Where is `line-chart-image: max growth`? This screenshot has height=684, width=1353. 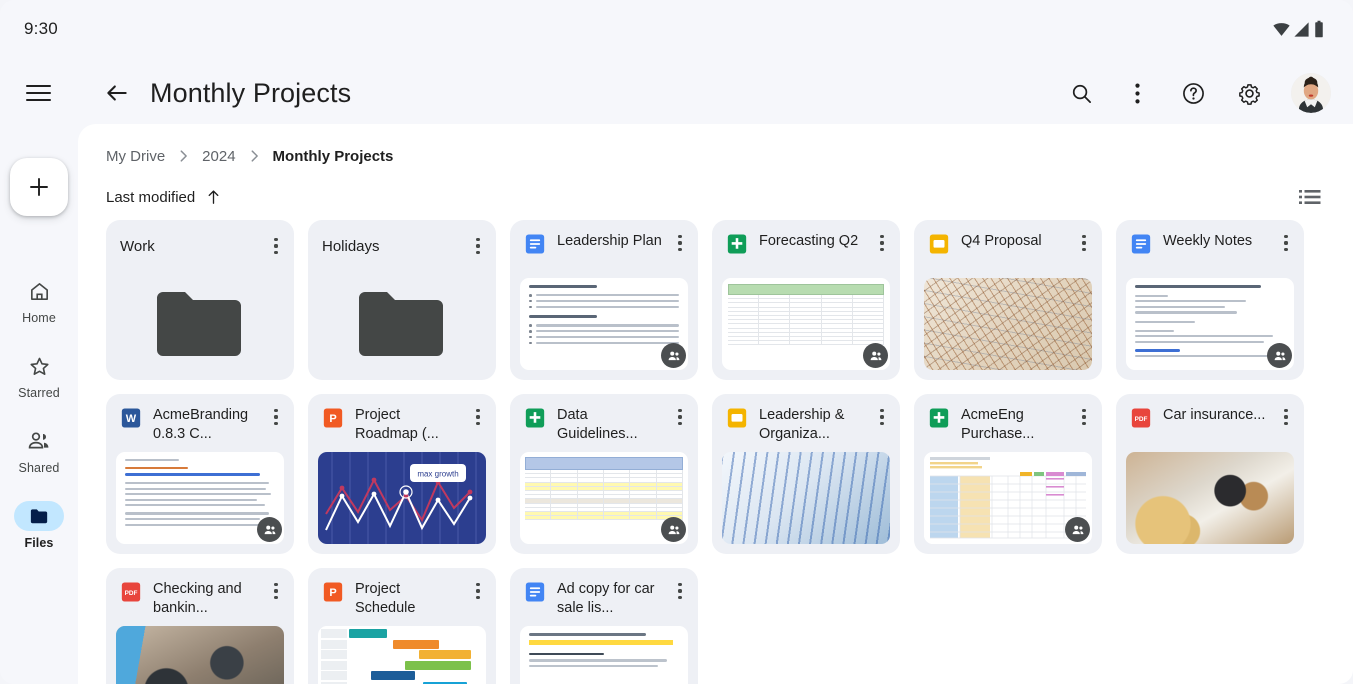 line-chart-image: max growth is located at coordinates (402, 498).